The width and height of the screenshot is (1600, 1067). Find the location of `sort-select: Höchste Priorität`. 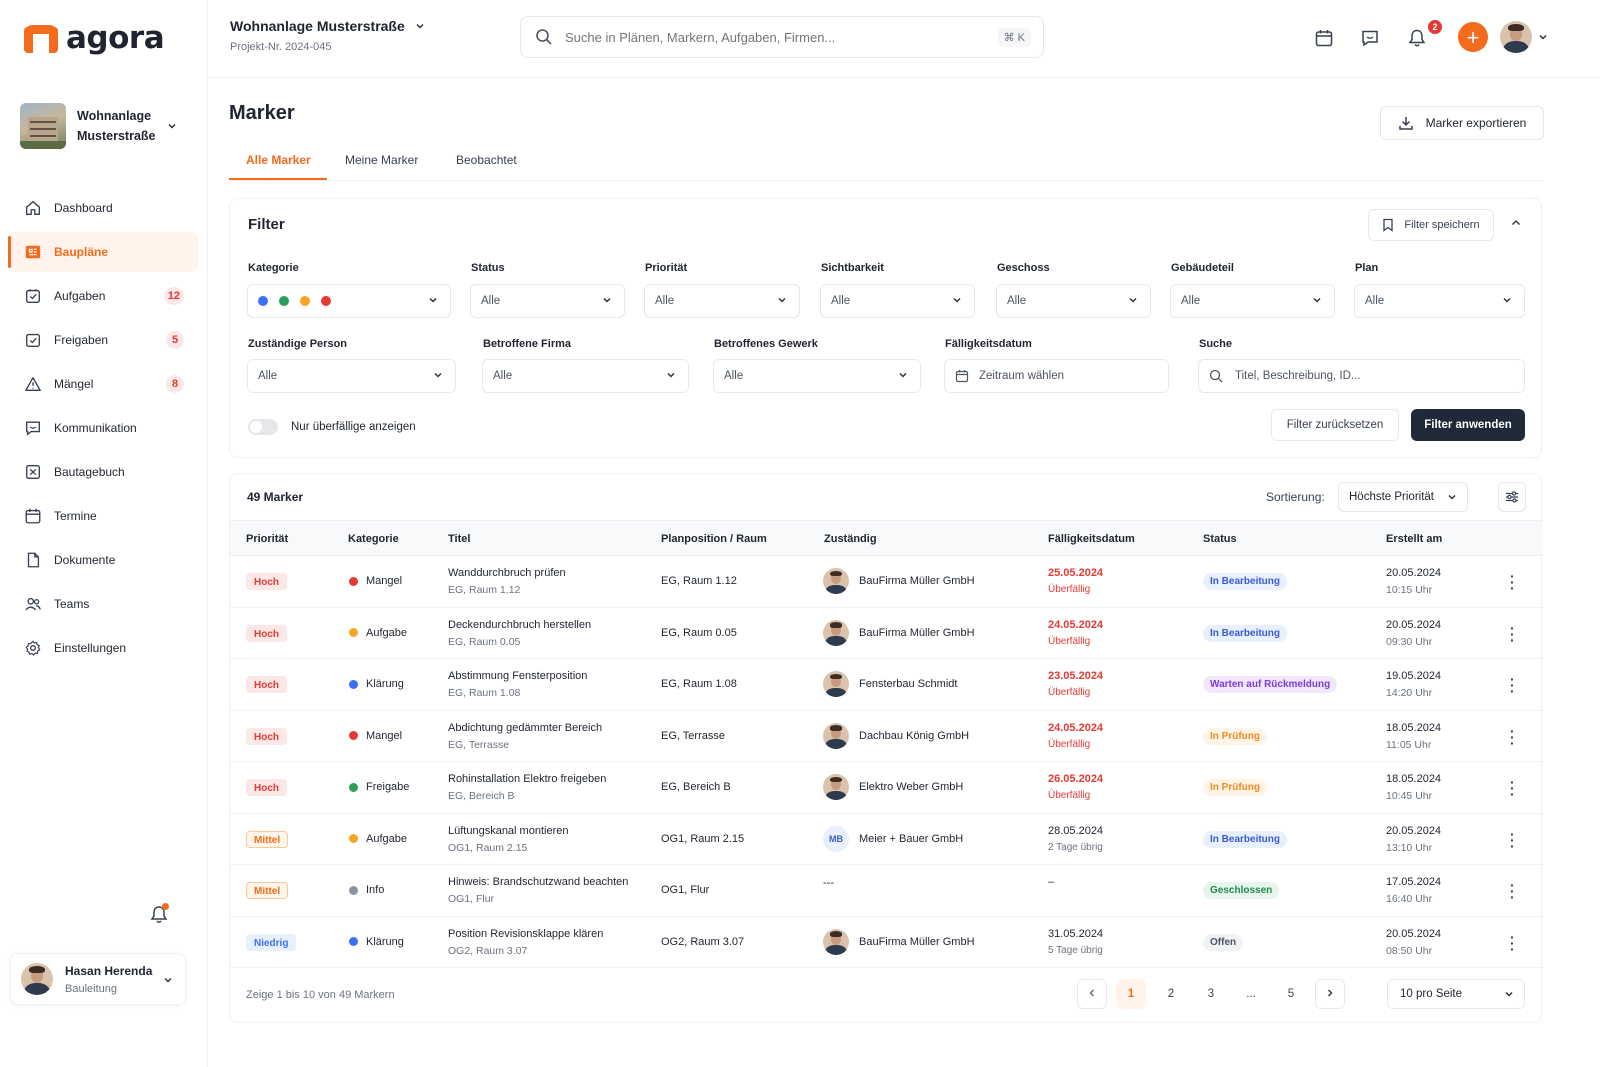

sort-select: Höchste Priorität is located at coordinates (1403, 497).